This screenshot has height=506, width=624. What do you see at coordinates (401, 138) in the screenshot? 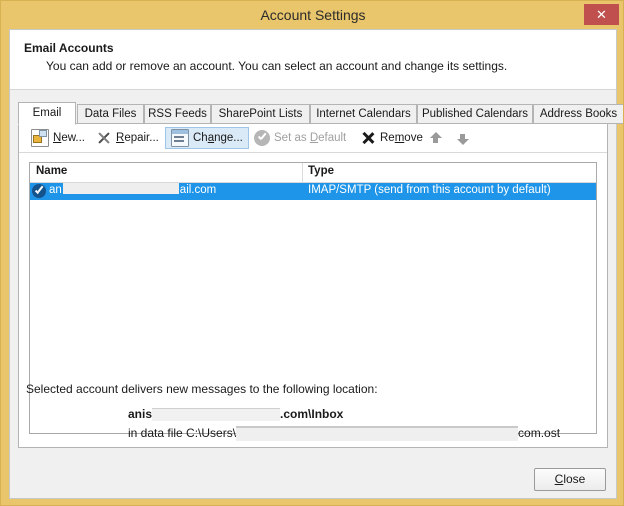
I see `remove-button-label: Remove` at bounding box center [401, 138].